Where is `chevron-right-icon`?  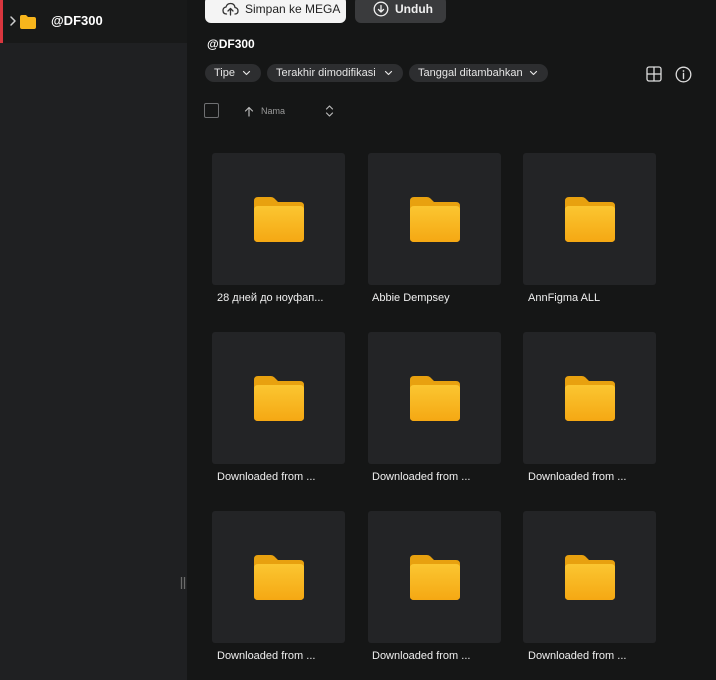
chevron-right-icon is located at coordinates (13, 21).